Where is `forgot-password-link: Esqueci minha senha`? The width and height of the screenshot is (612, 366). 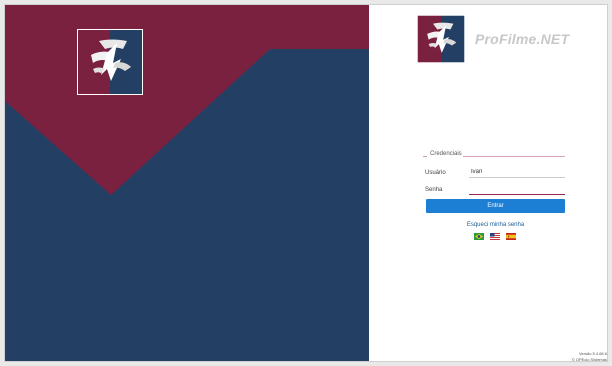 forgot-password-link: Esqueci minha senha is located at coordinates (495, 225).